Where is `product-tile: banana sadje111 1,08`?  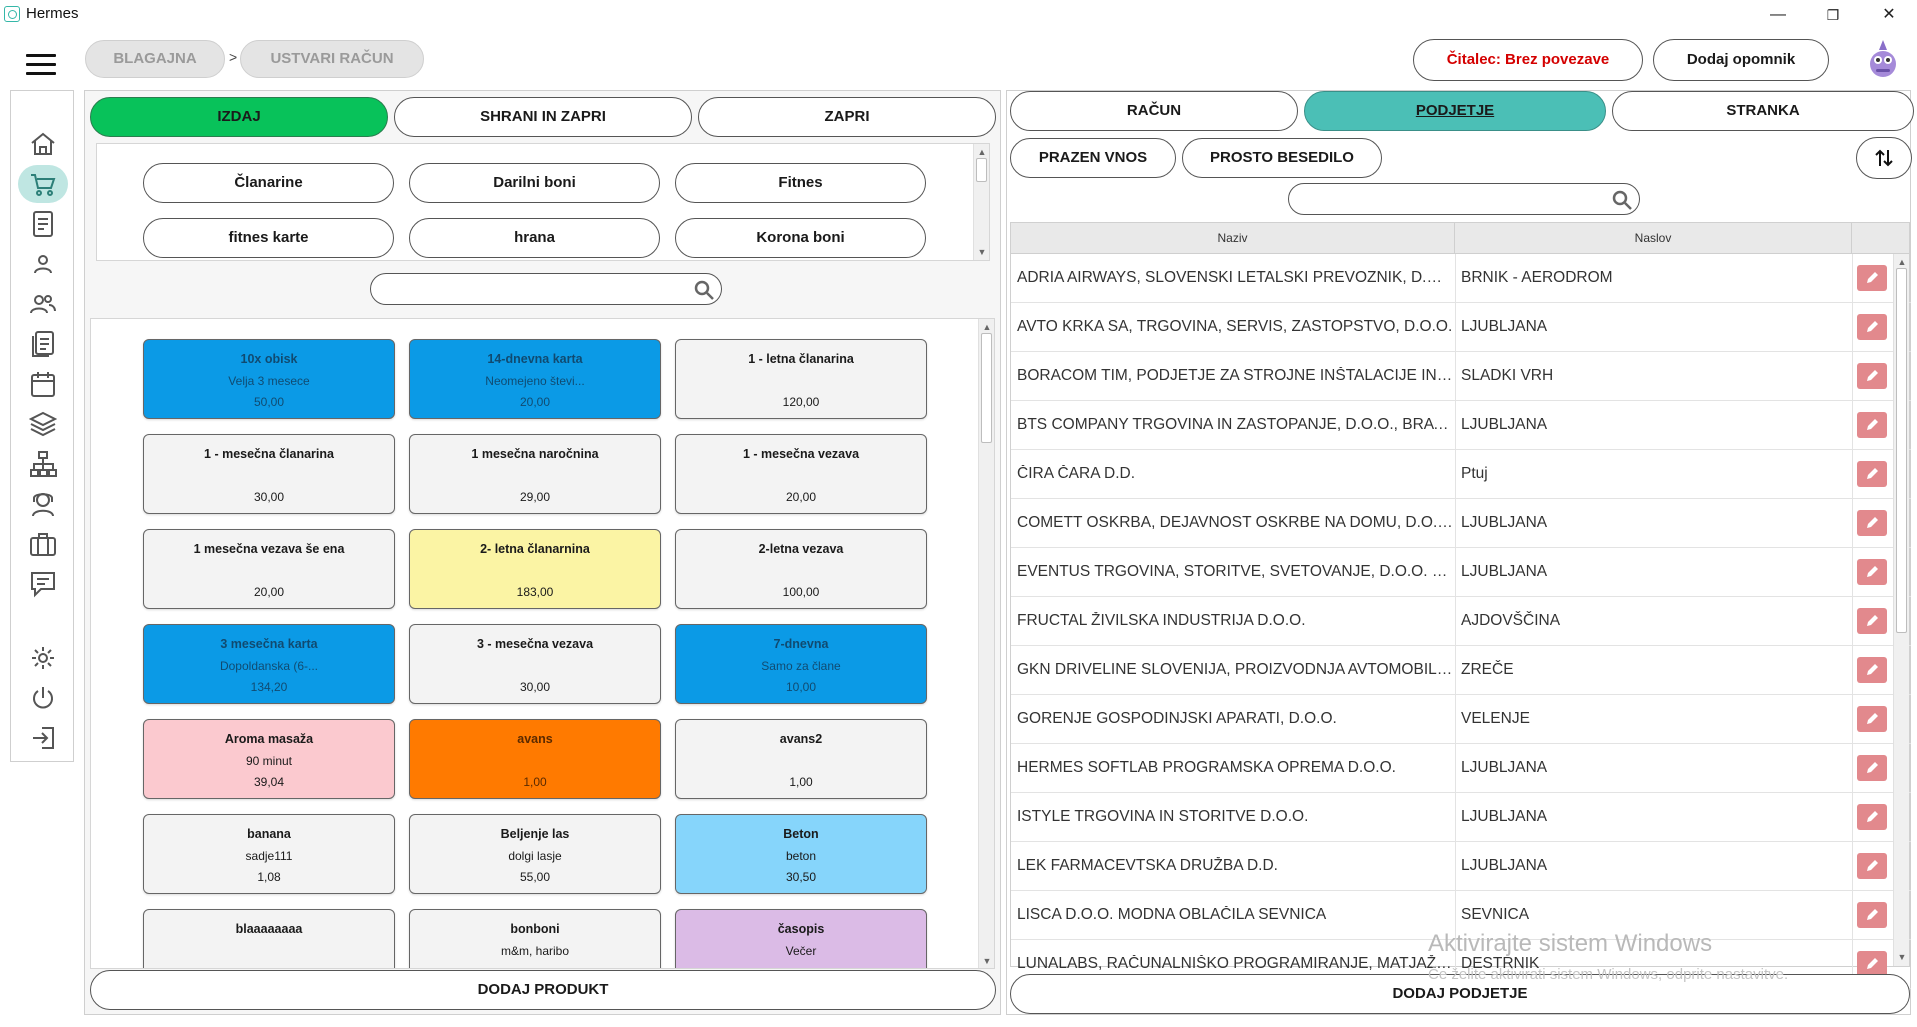 product-tile: banana sadje111 1,08 is located at coordinates (269, 854).